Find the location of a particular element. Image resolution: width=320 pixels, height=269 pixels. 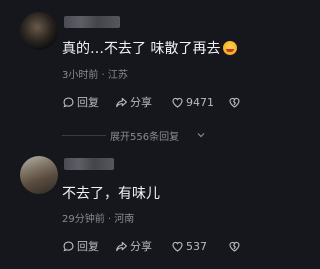

divider-line is located at coordinates (84, 135).